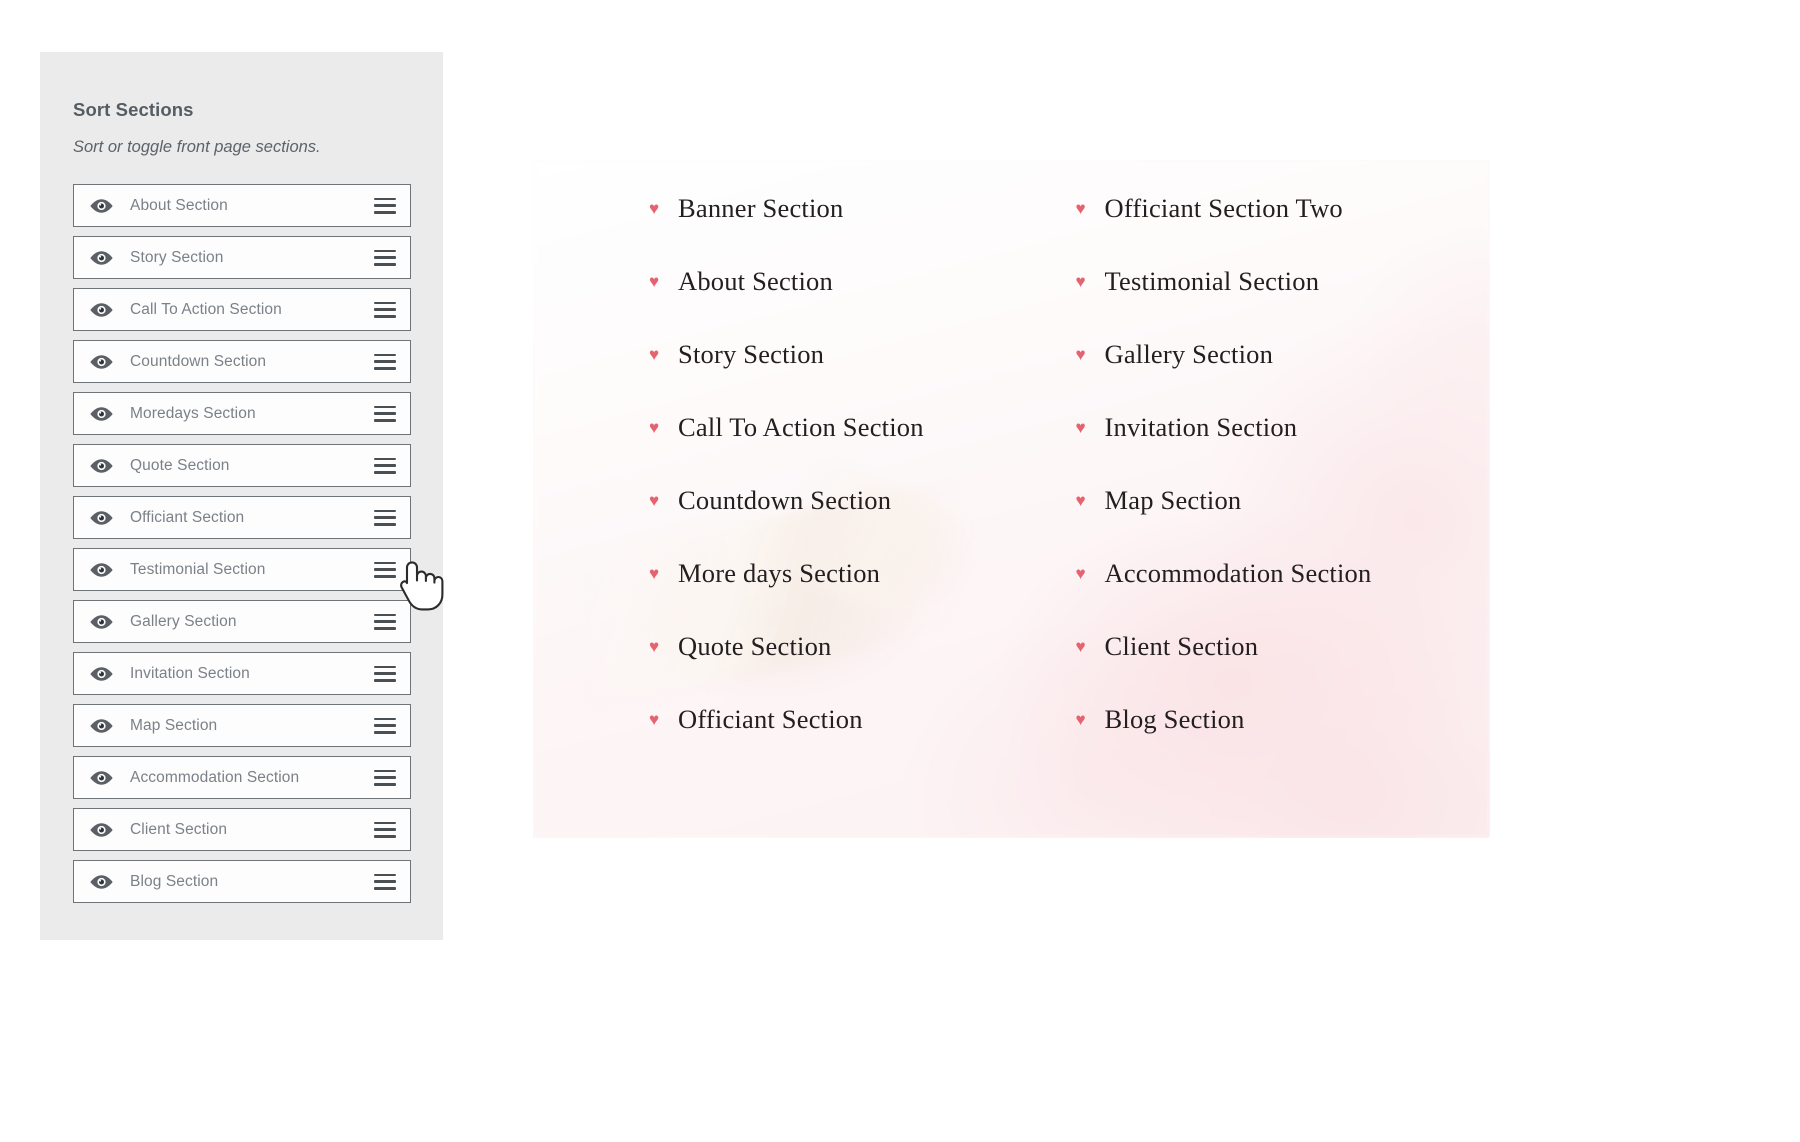 Image resolution: width=1800 pixels, height=1142 pixels. I want to click on sortable-section-row: Gallery Section, so click(242, 621).